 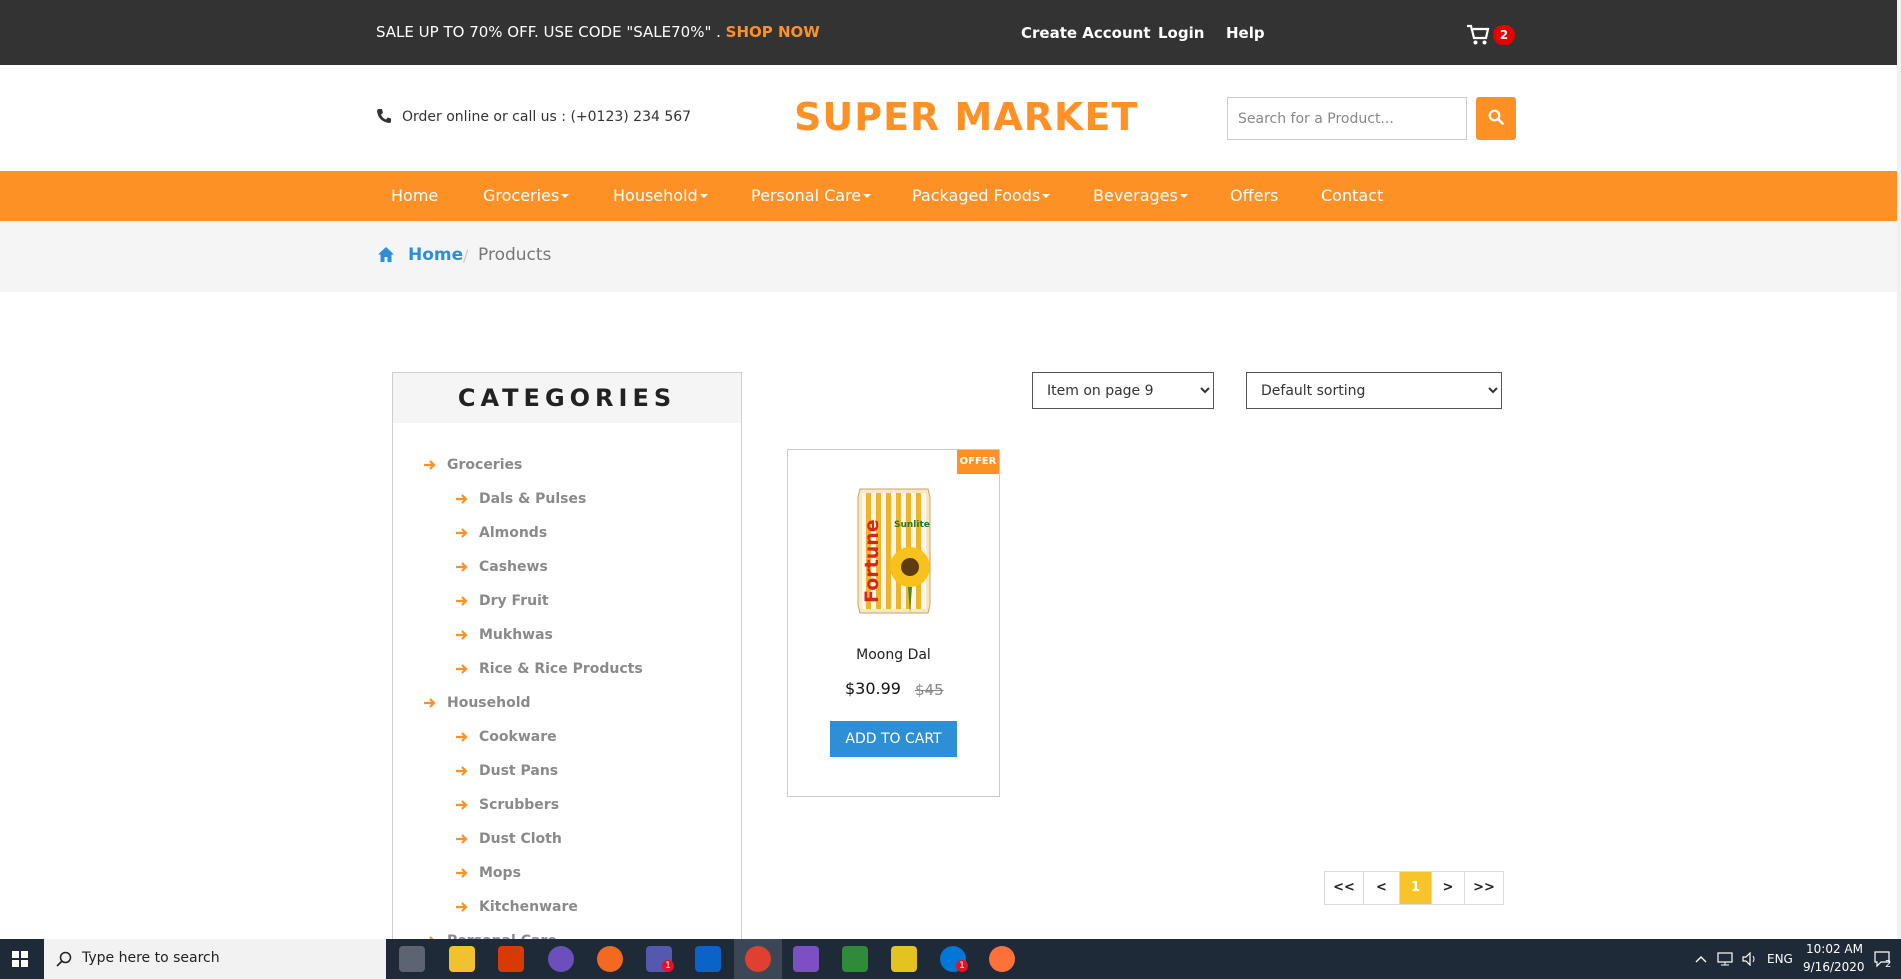 I want to click on nav-item-home: Home, so click(x=414, y=195).